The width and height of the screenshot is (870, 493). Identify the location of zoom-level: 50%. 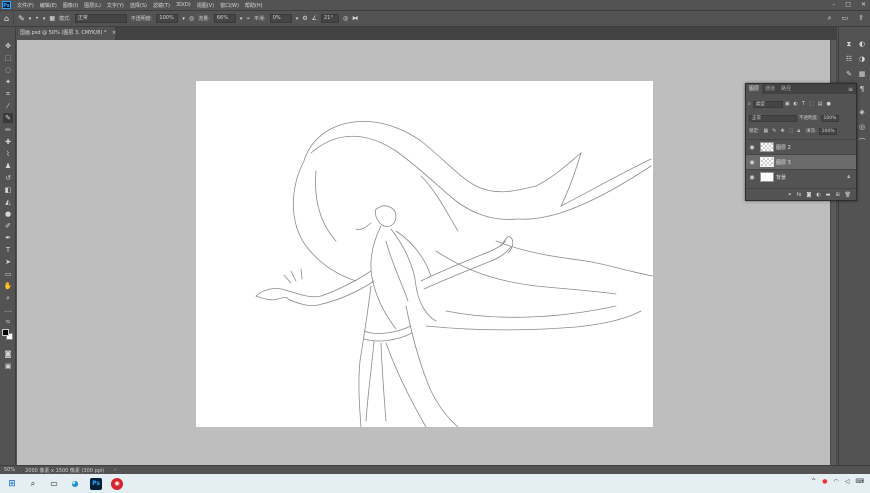
(9, 470).